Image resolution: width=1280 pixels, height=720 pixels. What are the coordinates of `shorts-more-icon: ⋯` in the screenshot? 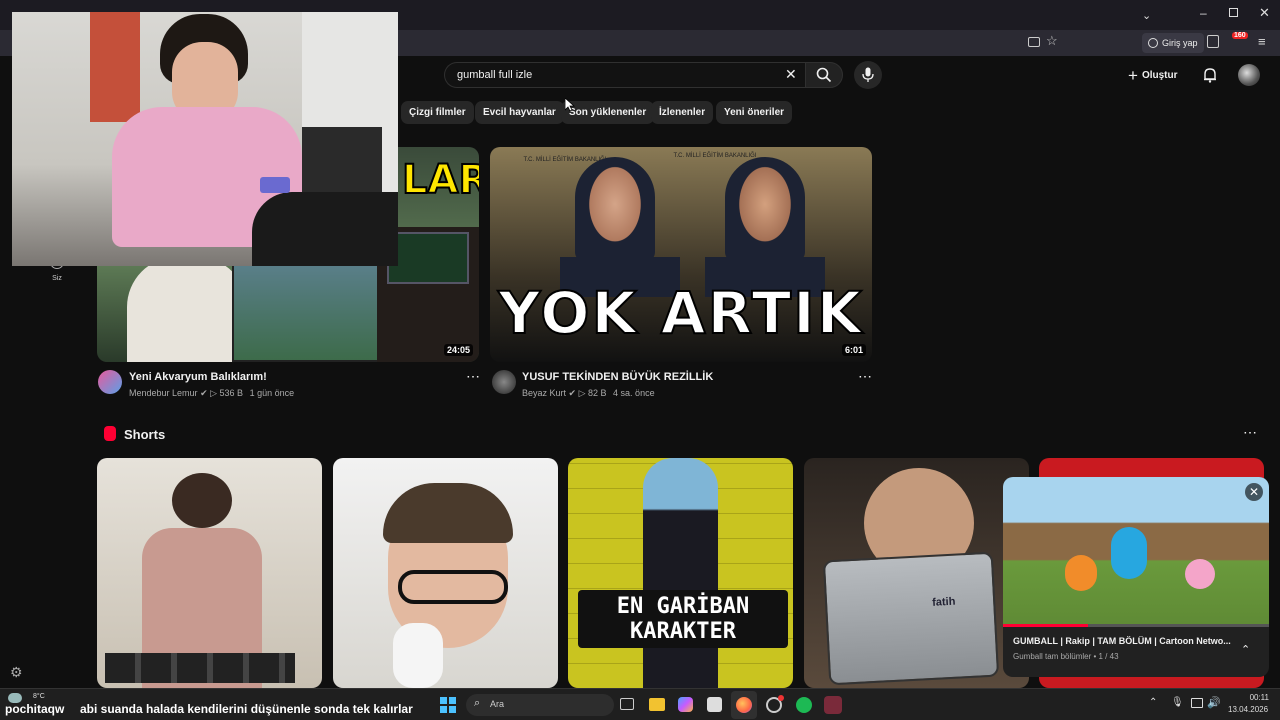 It's located at (1250, 432).